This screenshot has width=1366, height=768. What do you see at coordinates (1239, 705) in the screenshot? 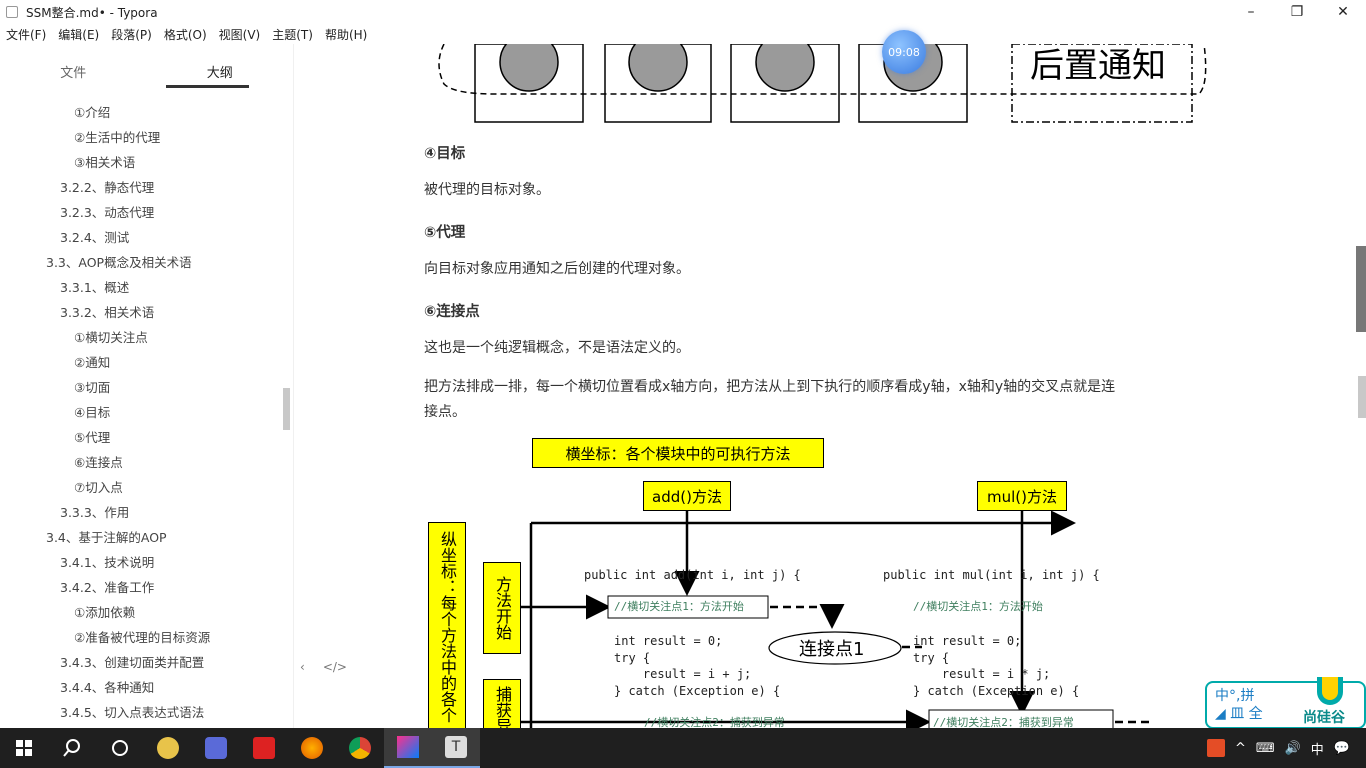
I see `ime-toolbar-text: 中°,拼 ◢ 皿 全` at bounding box center [1239, 705].